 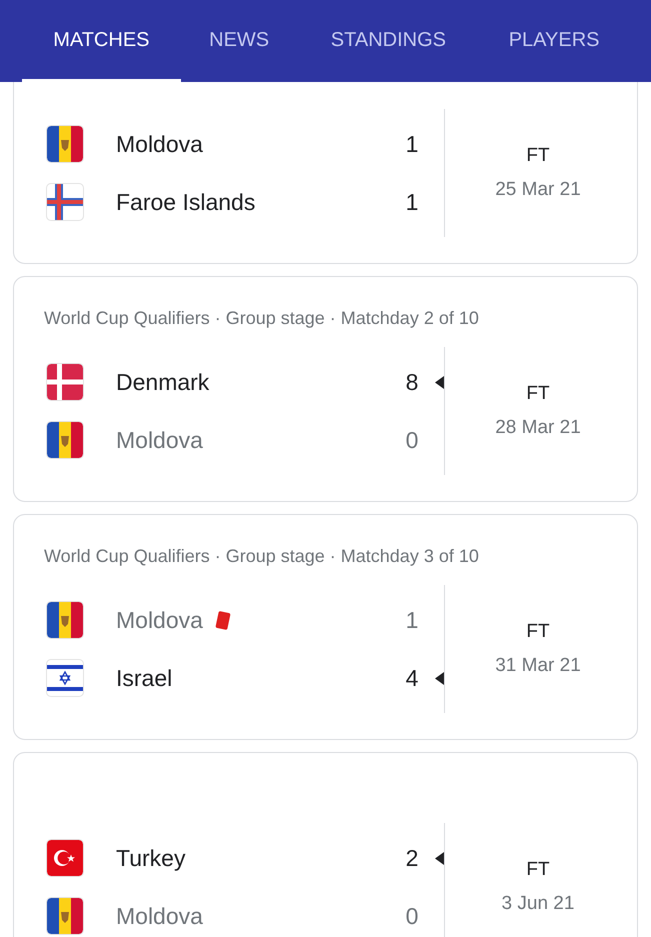 What do you see at coordinates (412, 382) in the screenshot?
I see `team-score: 8` at bounding box center [412, 382].